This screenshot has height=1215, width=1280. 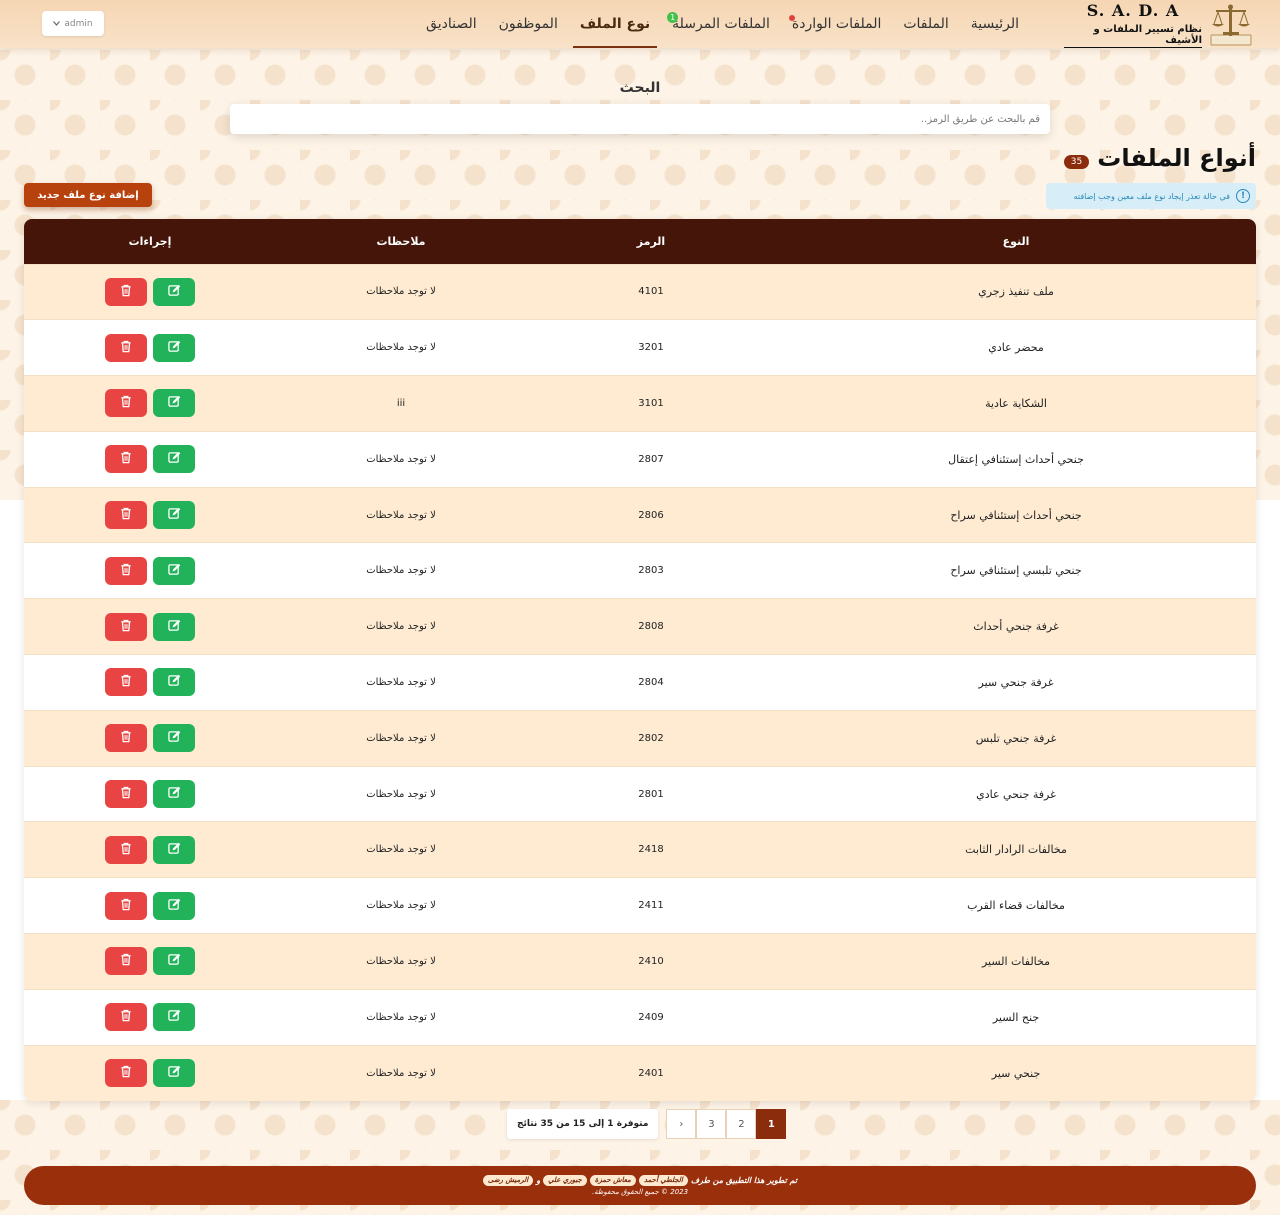 What do you see at coordinates (640, 347) in the screenshot?
I see `table-row: محضر عادي 3201 لا توجد ملاحظات` at bounding box center [640, 347].